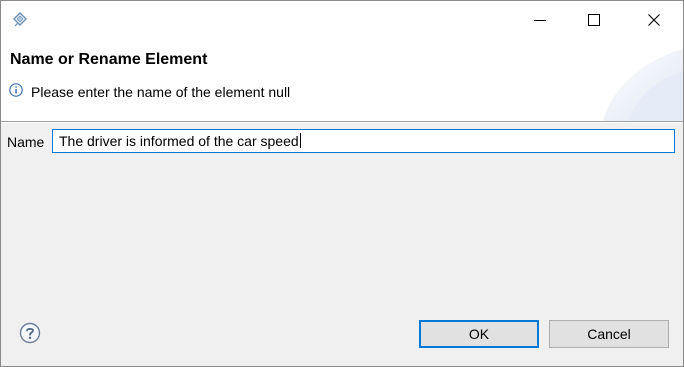 This screenshot has width=684, height=367. Describe the element at coordinates (479, 334) in the screenshot. I see `ok-button: OK` at that location.